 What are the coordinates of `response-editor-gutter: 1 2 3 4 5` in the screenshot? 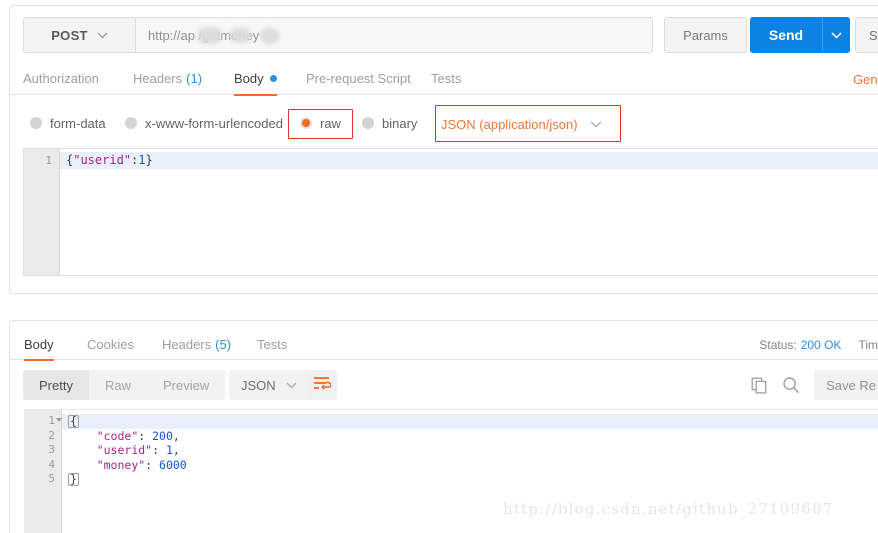 It's located at (43, 471).